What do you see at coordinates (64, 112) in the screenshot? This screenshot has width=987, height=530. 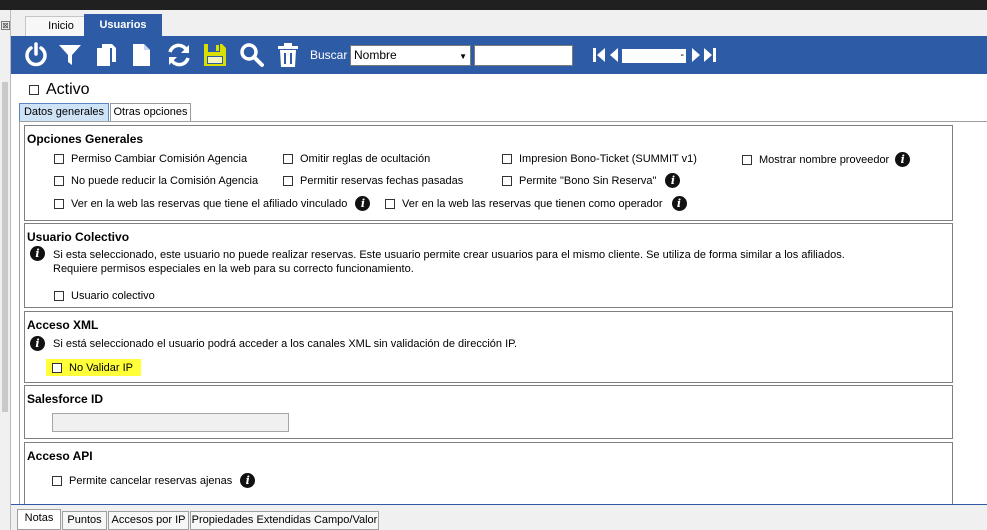 I see `tab-datos-generales: Datos generales` at bounding box center [64, 112].